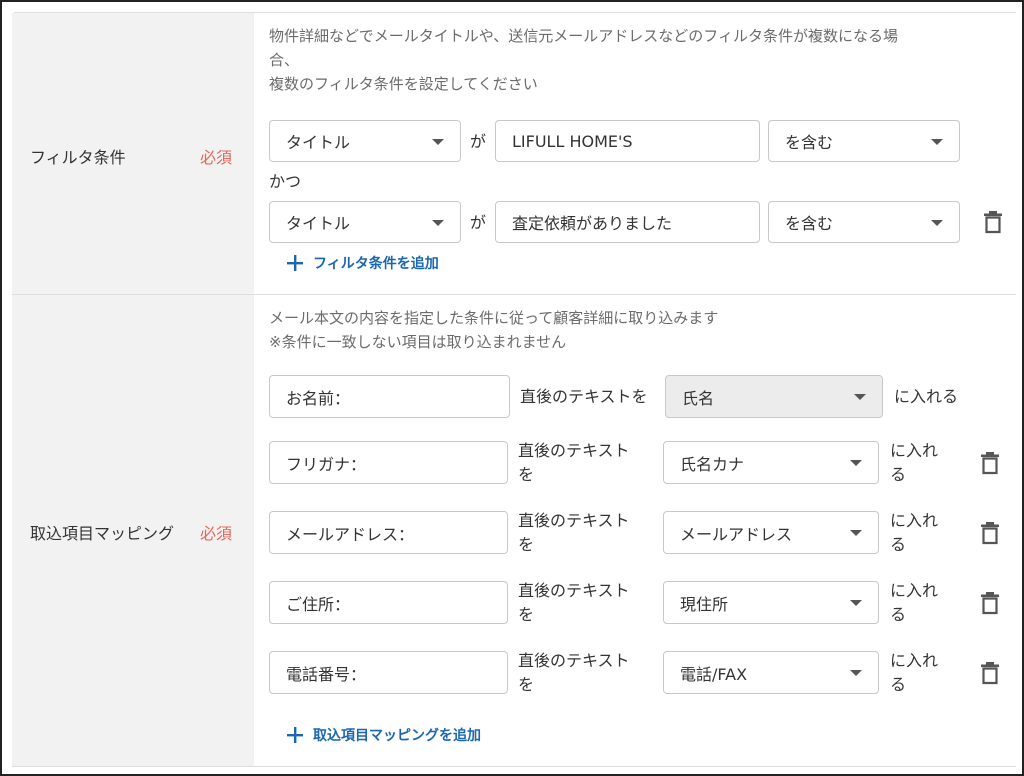 This screenshot has width=1024, height=776. Describe the element at coordinates (864, 141) in the screenshot. I see `filter-operator-select-1: を含む` at that location.